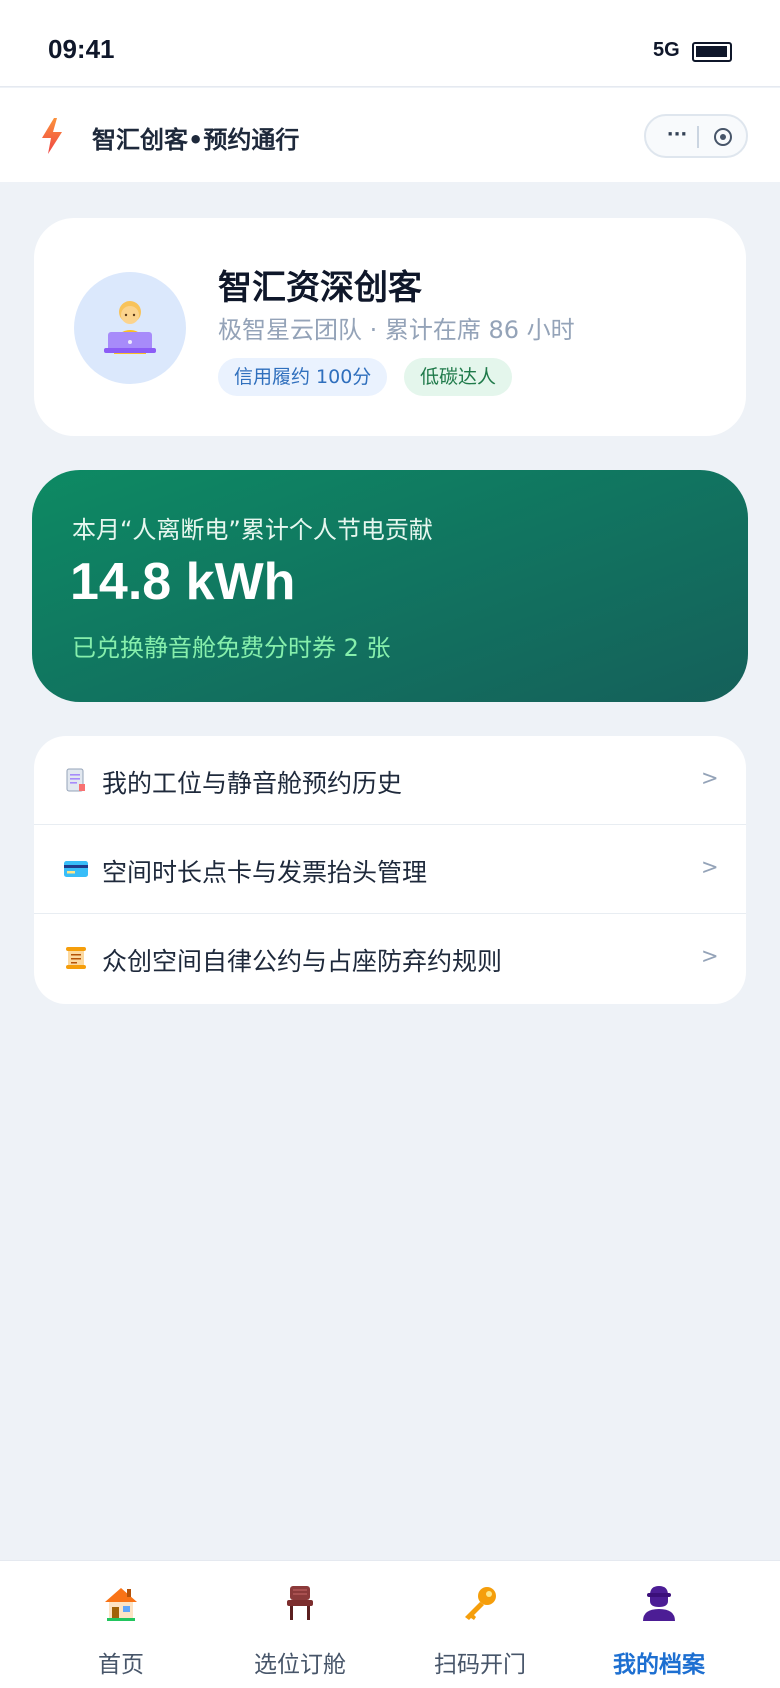  Describe the element at coordinates (81, 49) in the screenshot. I see `status-time: 09:41` at that location.